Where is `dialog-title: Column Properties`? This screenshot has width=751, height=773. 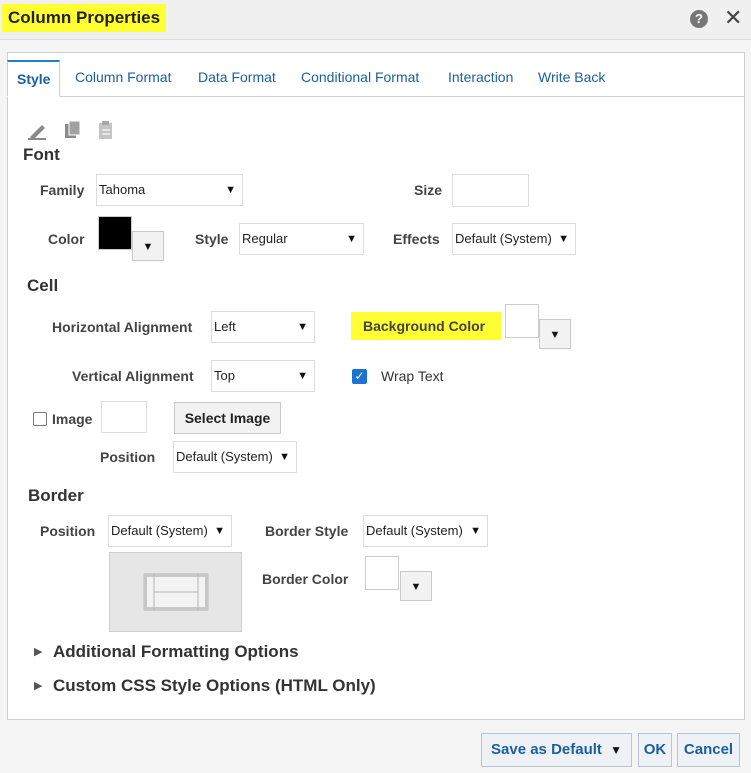
dialog-title: Column Properties is located at coordinates (84, 18).